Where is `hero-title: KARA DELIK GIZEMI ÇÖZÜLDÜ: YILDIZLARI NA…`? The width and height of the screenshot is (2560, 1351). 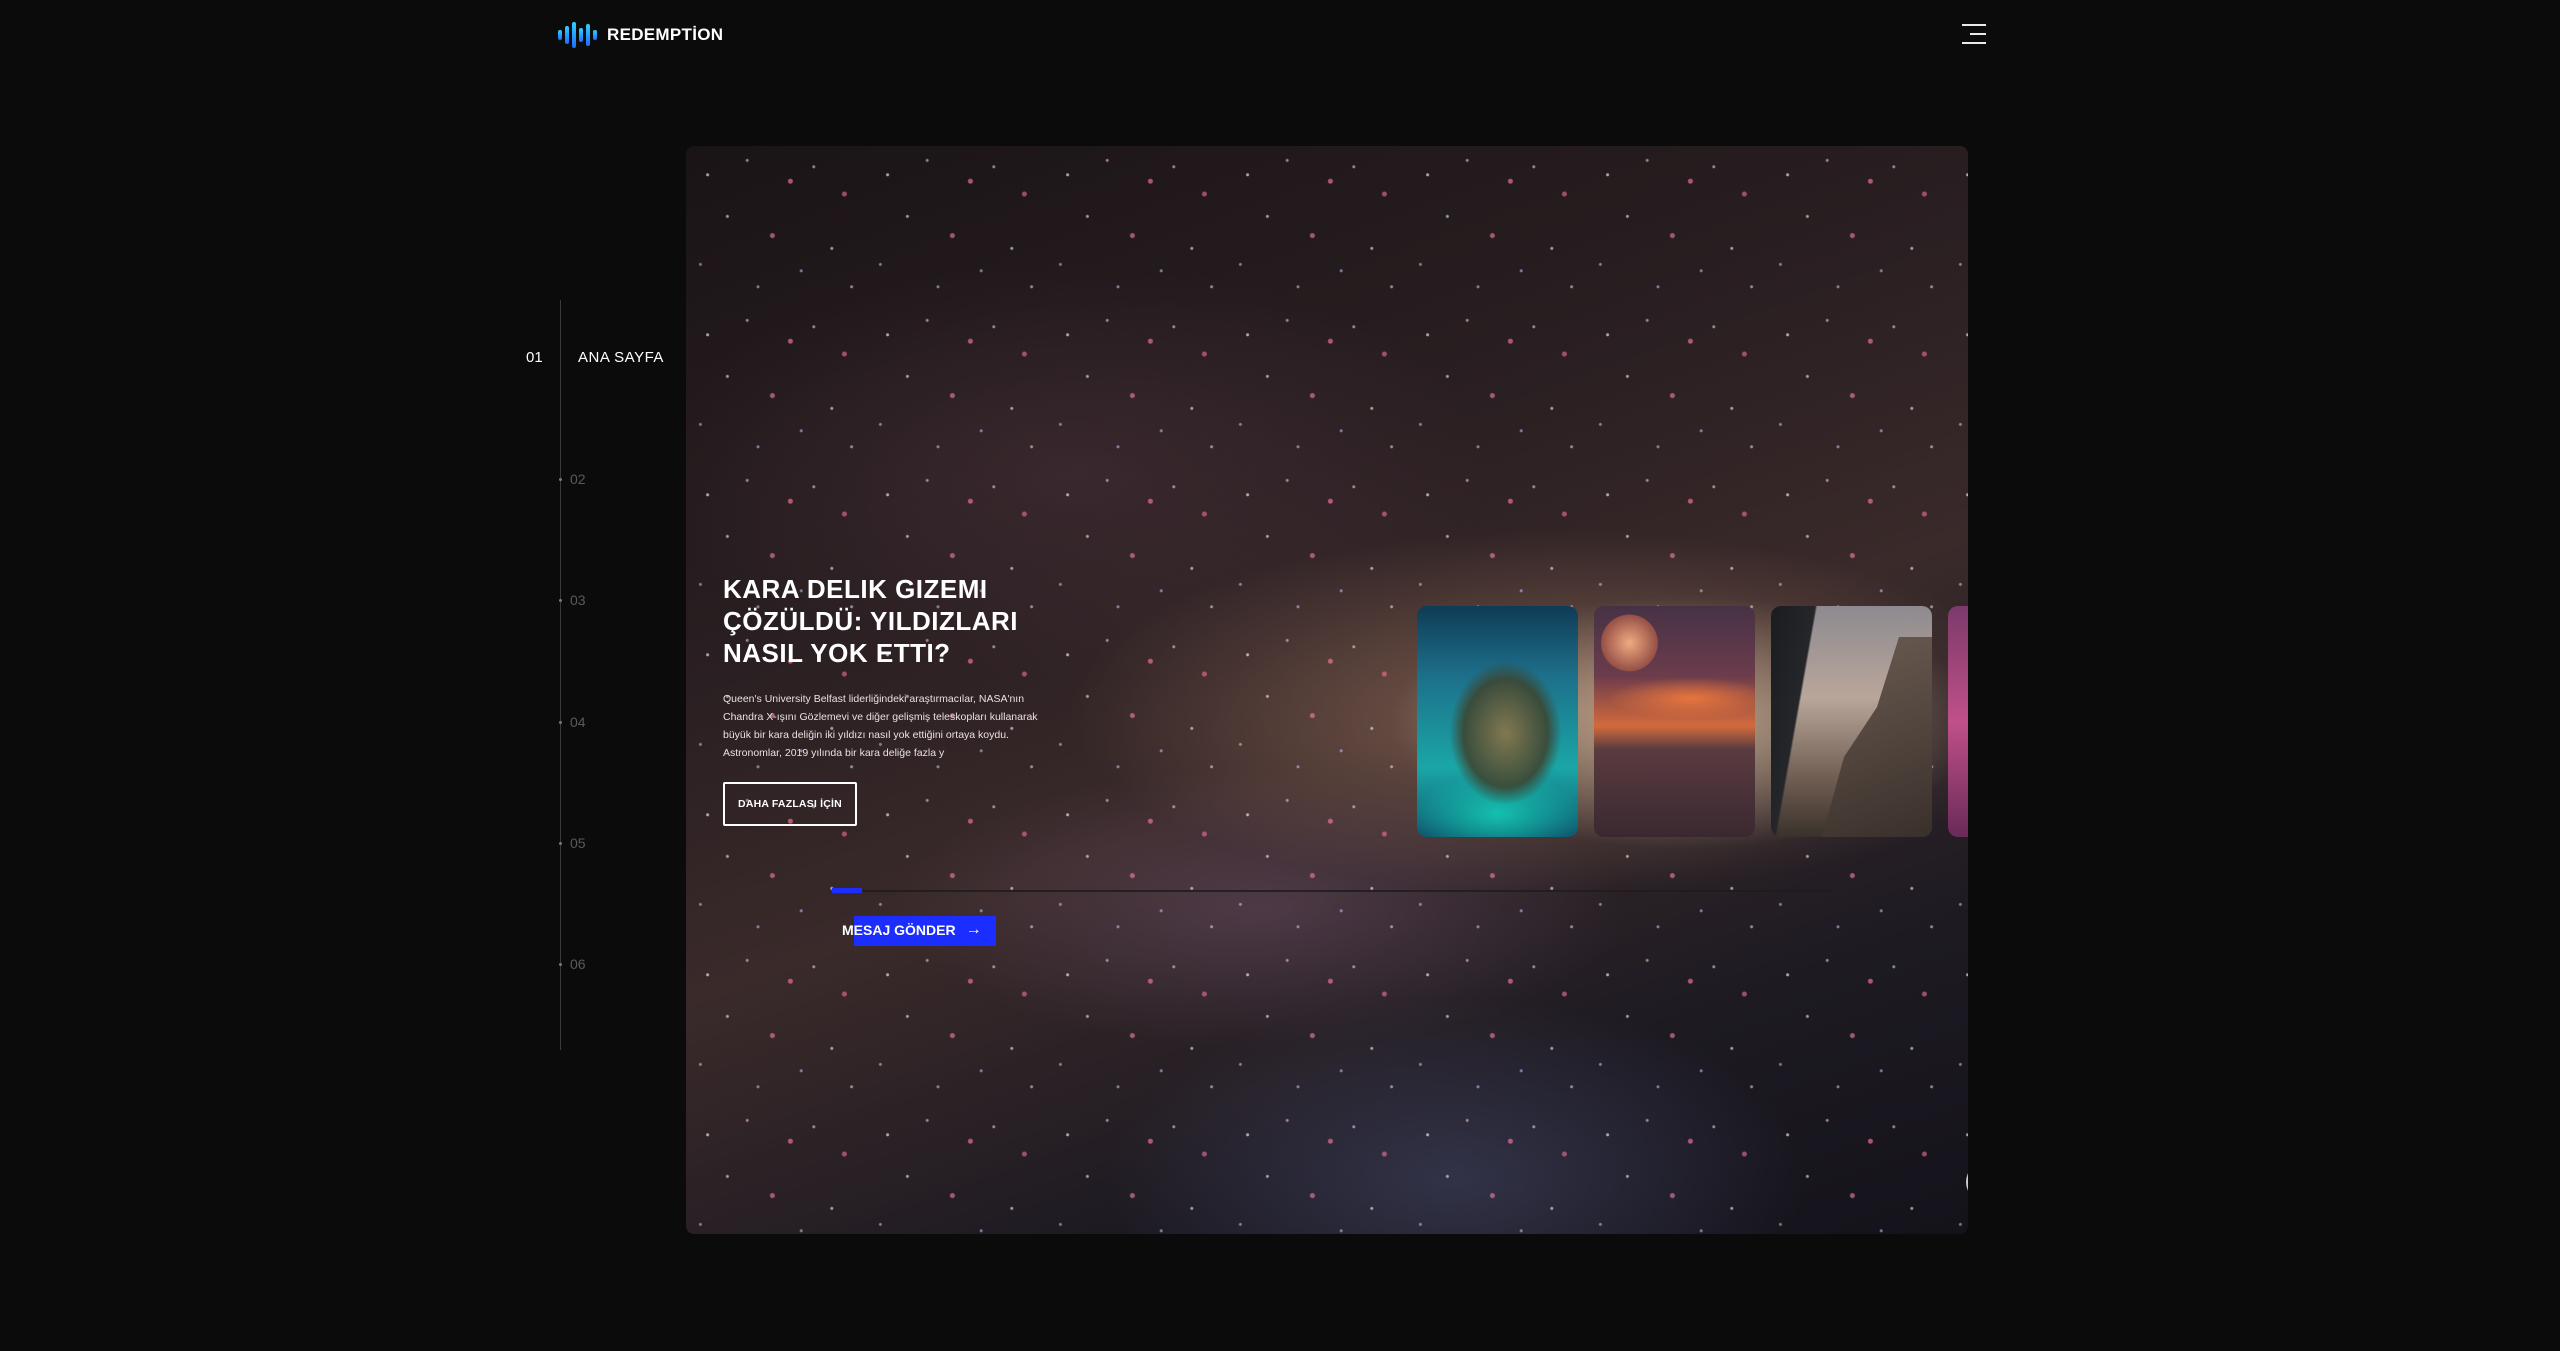 hero-title: KARA DELIK GIZEMI ÇÖZÜLDÜ: YILDIZLARI NA… is located at coordinates (870, 621).